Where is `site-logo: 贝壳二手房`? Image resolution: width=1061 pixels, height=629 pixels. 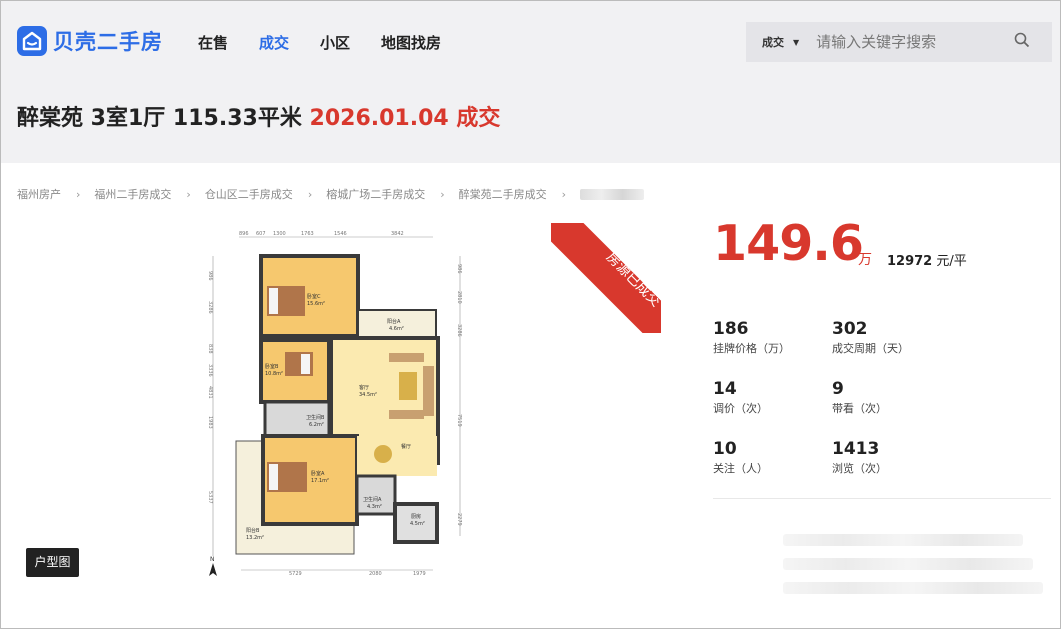 site-logo: 贝壳二手房 is located at coordinates (90, 41).